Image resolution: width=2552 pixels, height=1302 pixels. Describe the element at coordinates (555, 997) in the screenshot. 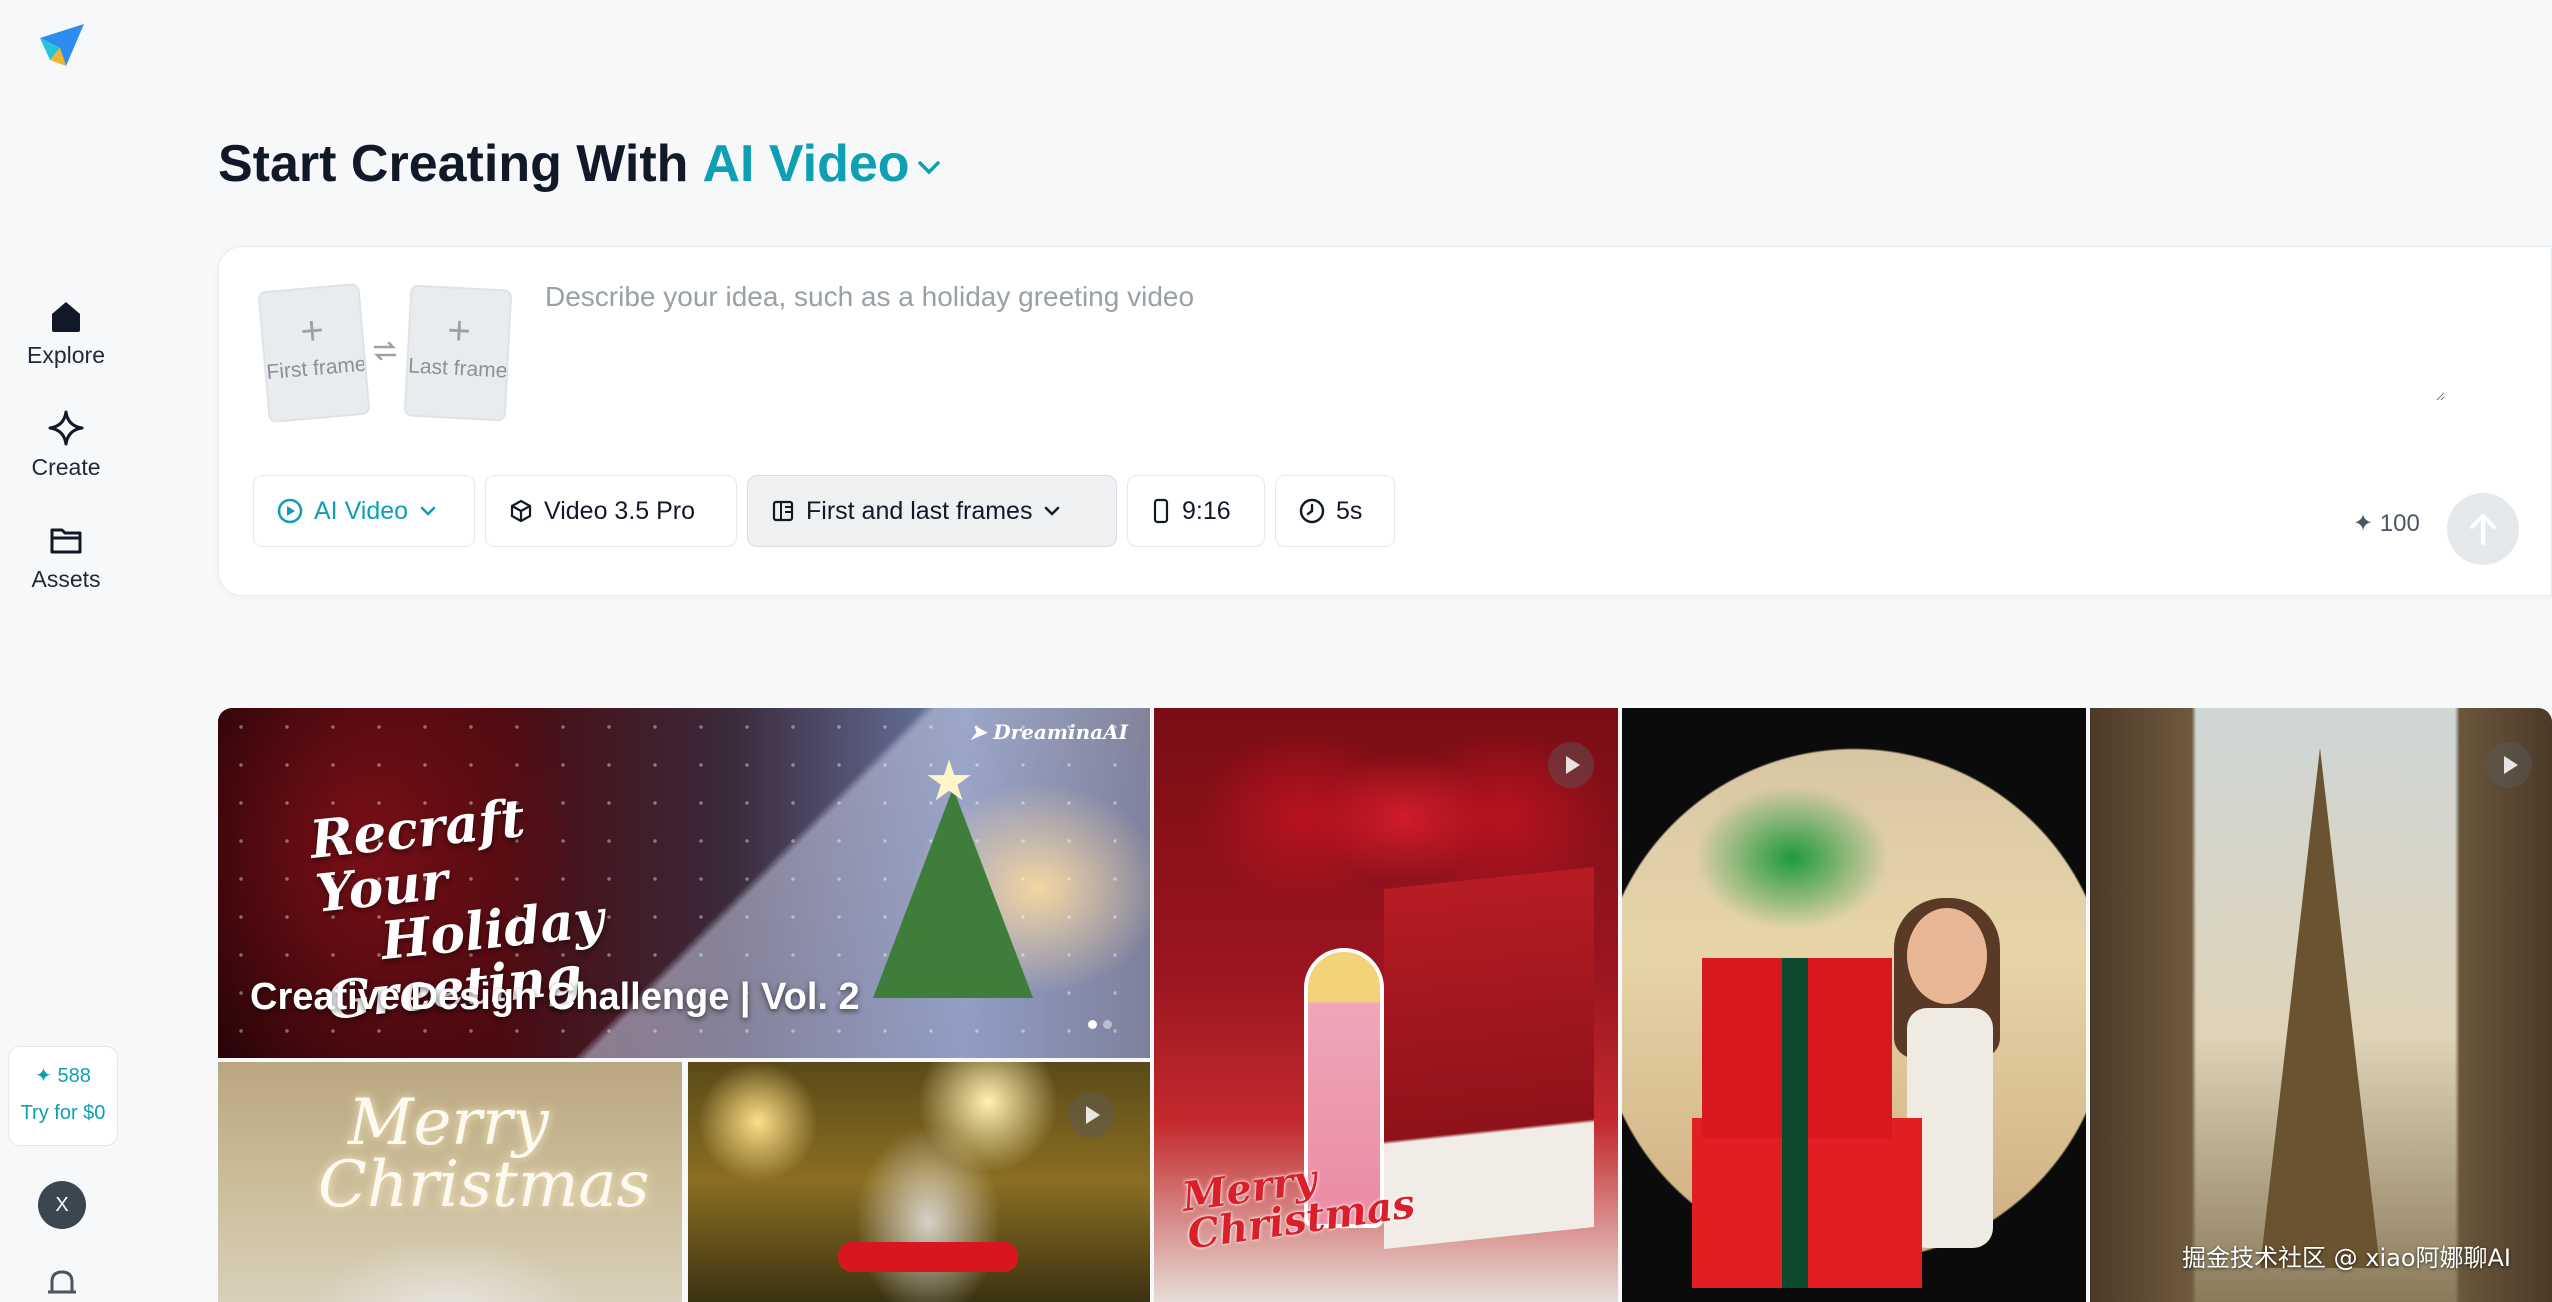

I see `banner-title: Creative Design Challenge | Vol. 2` at that location.